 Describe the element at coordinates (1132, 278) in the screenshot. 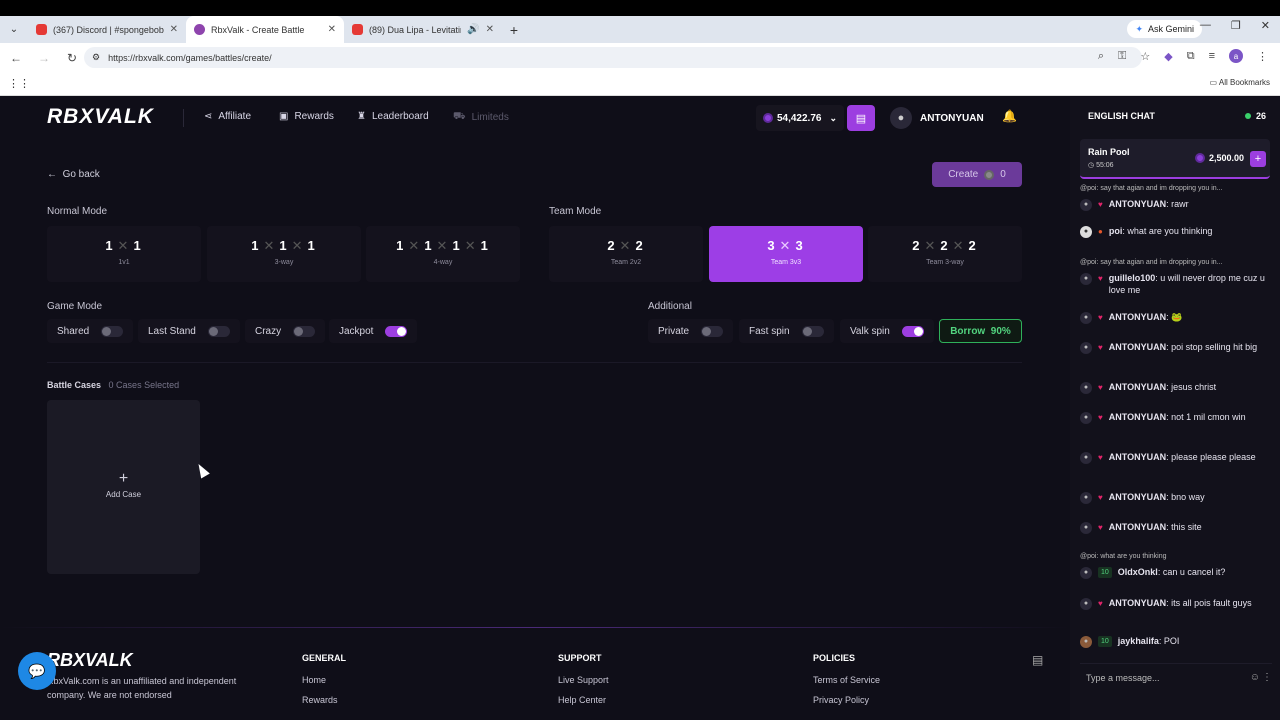

I see `chat-username: guillelo100` at that location.